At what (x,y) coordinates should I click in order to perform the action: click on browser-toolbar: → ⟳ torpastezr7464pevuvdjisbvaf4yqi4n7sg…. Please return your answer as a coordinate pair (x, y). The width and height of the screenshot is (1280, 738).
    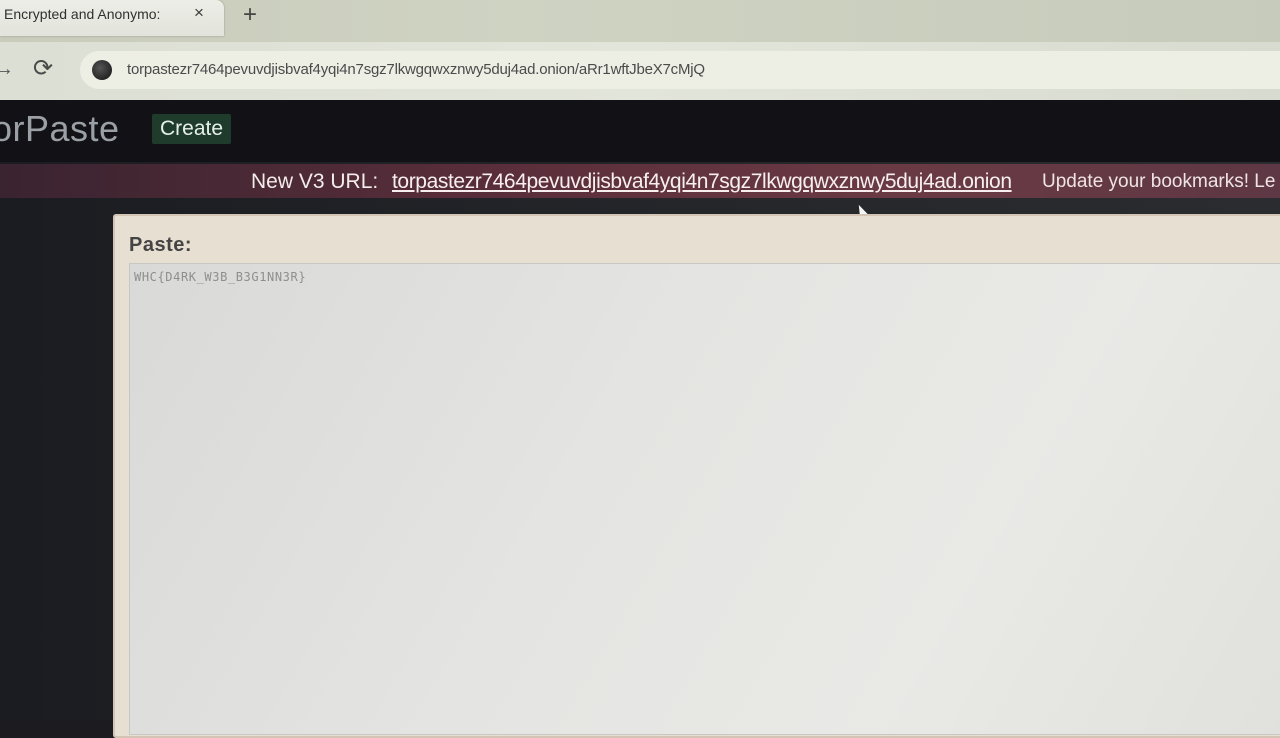
    Looking at the image, I should click on (640, 71).